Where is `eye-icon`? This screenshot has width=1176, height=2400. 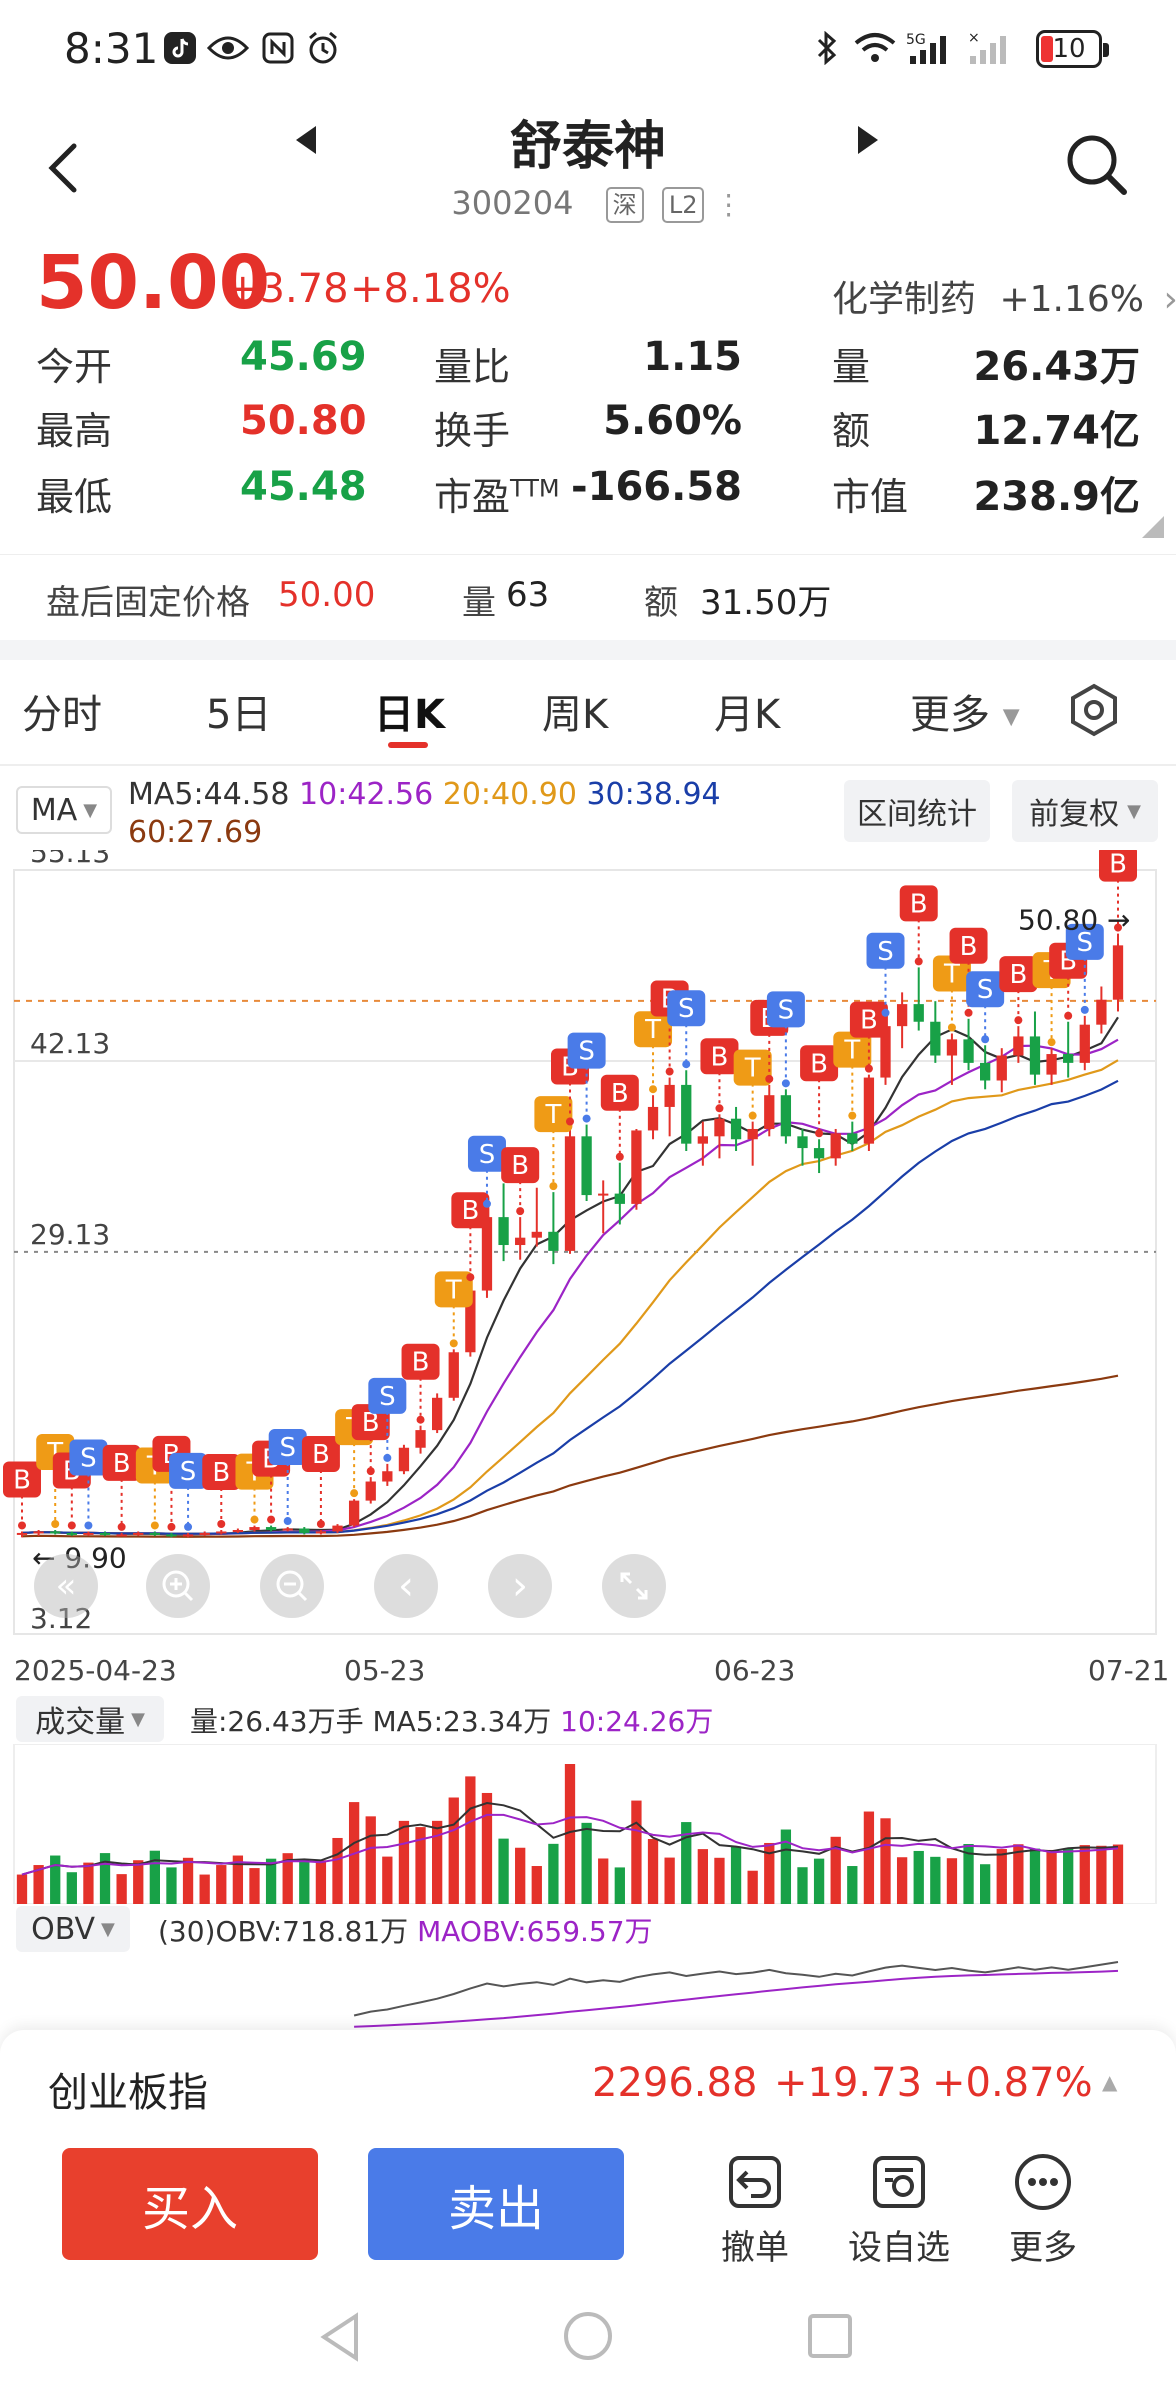
eye-icon is located at coordinates (228, 48).